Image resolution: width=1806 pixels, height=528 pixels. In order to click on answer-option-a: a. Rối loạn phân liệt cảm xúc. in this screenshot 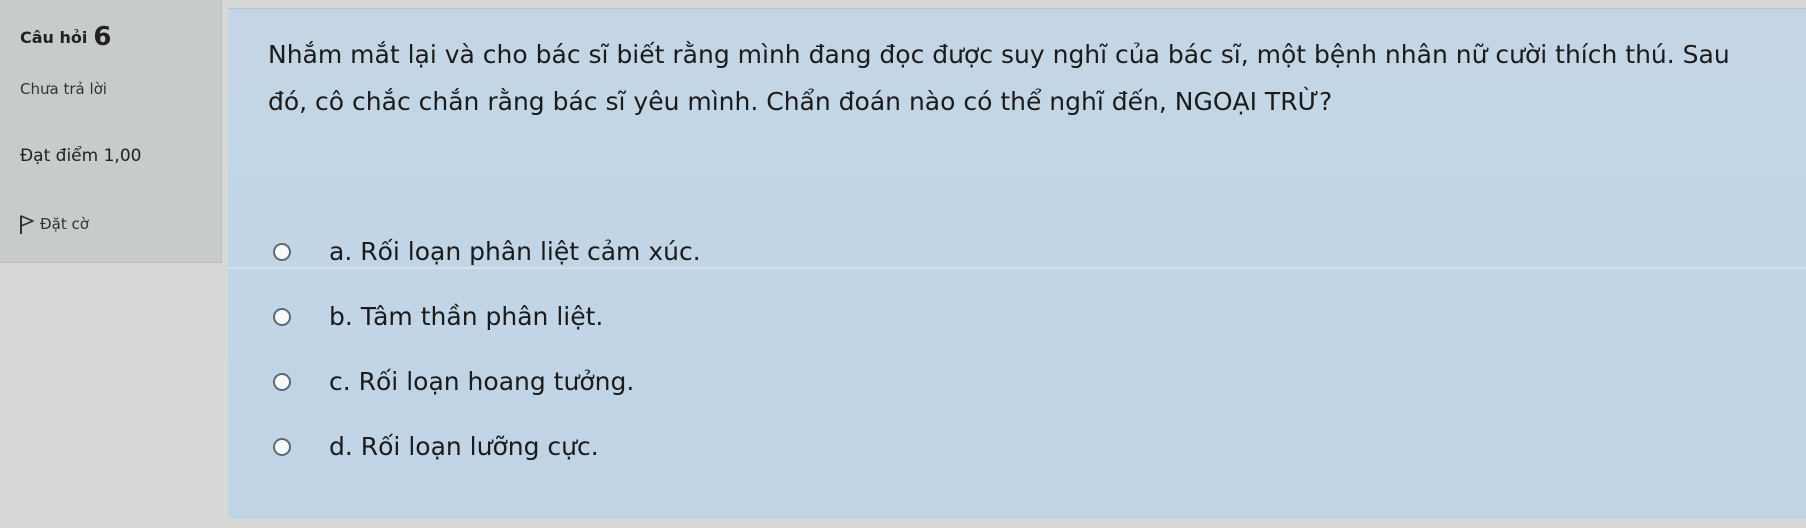, I will do `click(487, 251)`.